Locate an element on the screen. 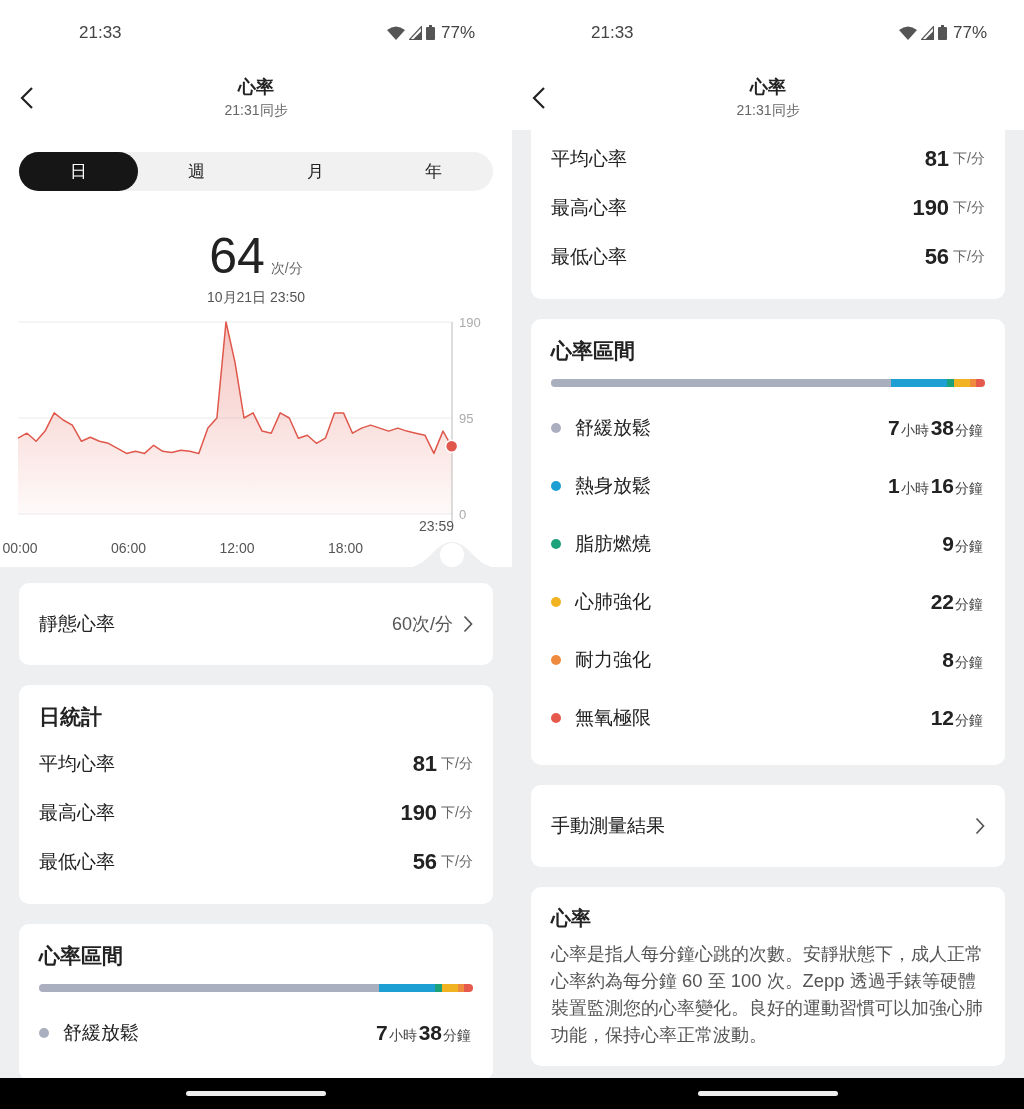  zone-name: 脂肪燃燒 is located at coordinates (613, 544).